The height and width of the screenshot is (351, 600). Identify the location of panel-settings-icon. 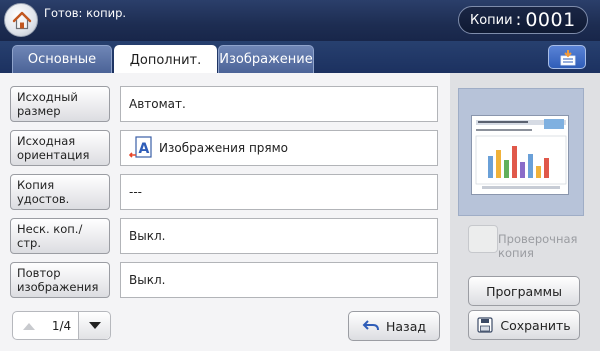
(568, 58).